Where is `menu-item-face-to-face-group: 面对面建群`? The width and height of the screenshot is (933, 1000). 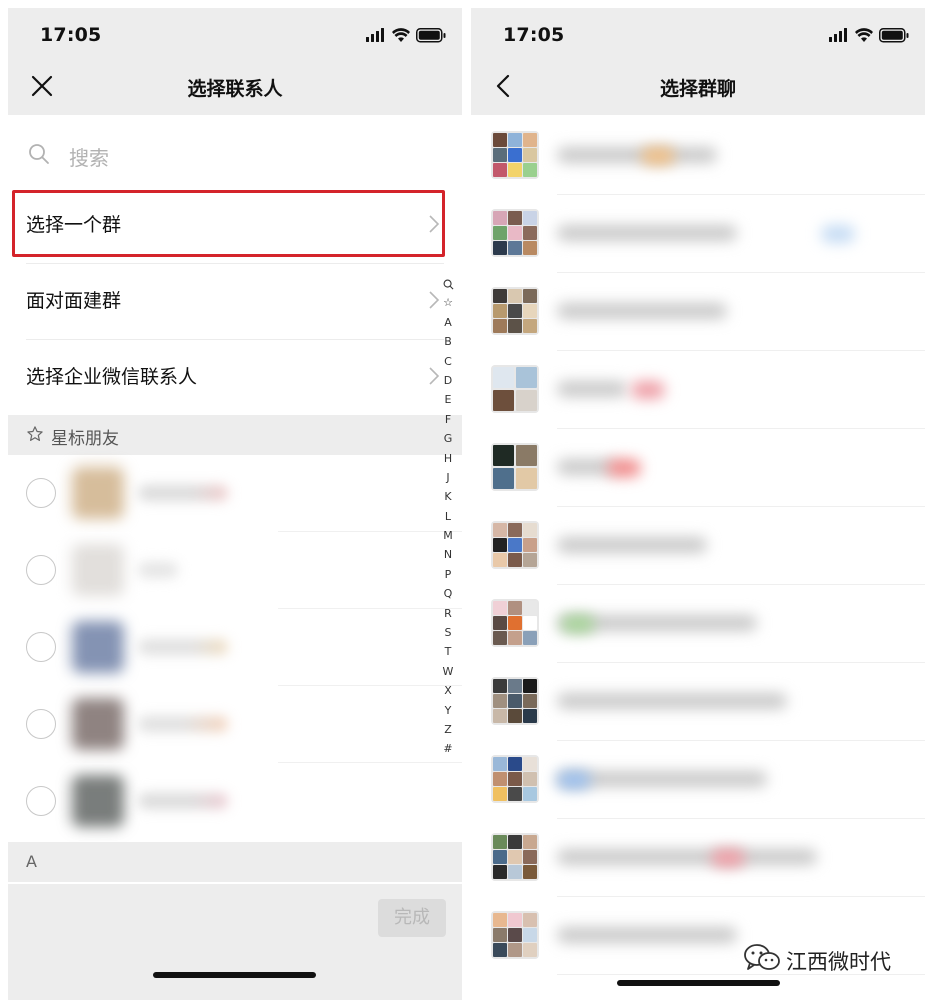 menu-item-face-to-face-group: 面对面建群 is located at coordinates (235, 302).